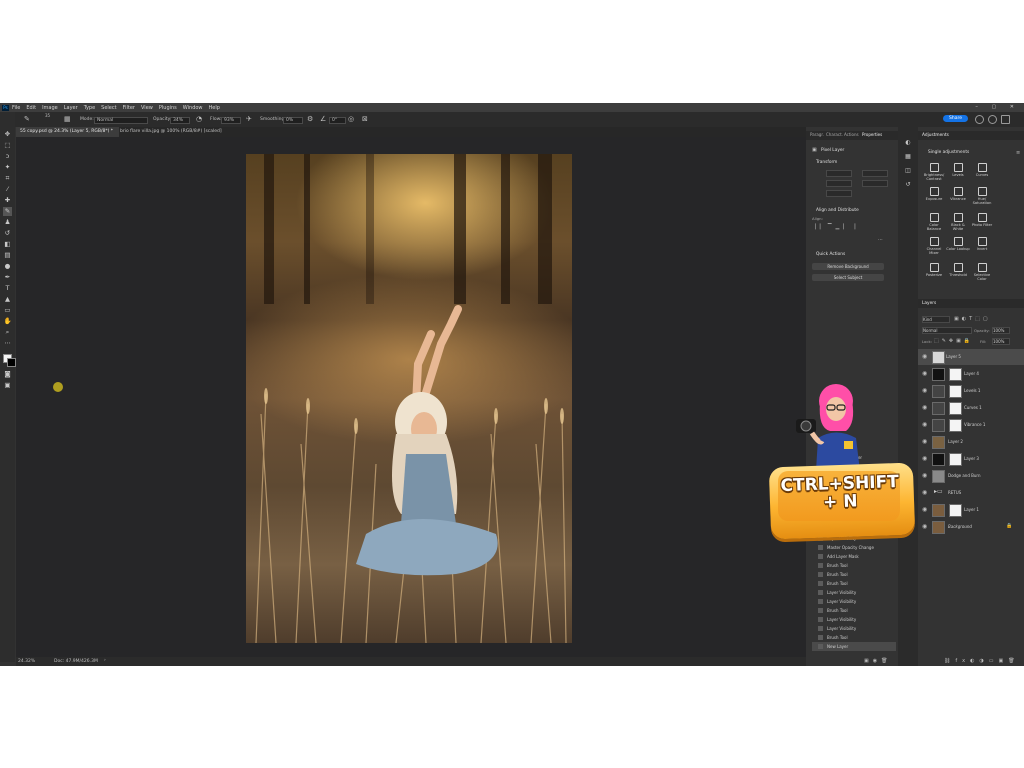 Image resolution: width=1024 pixels, height=768 pixels. I want to click on airbrush-icon: ✈, so click(249, 119).